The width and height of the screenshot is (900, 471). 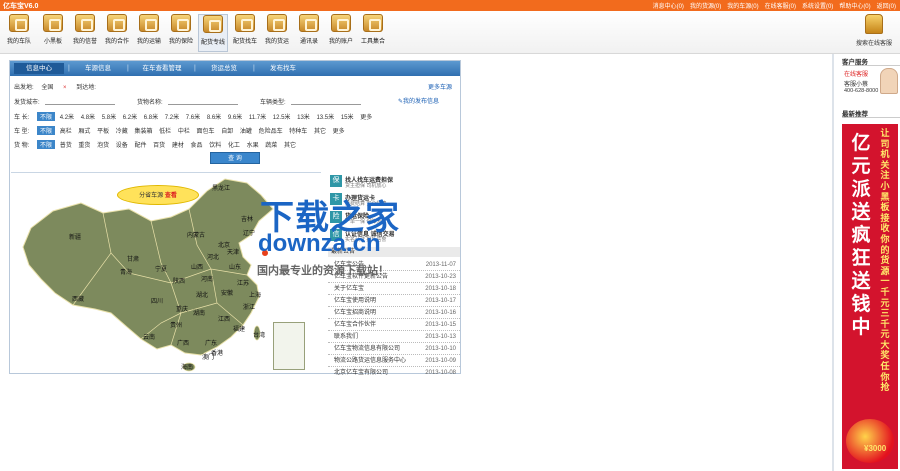 What do you see at coordinates (130, 118) in the screenshot?
I see `length-option: 6.2米` at bounding box center [130, 118].